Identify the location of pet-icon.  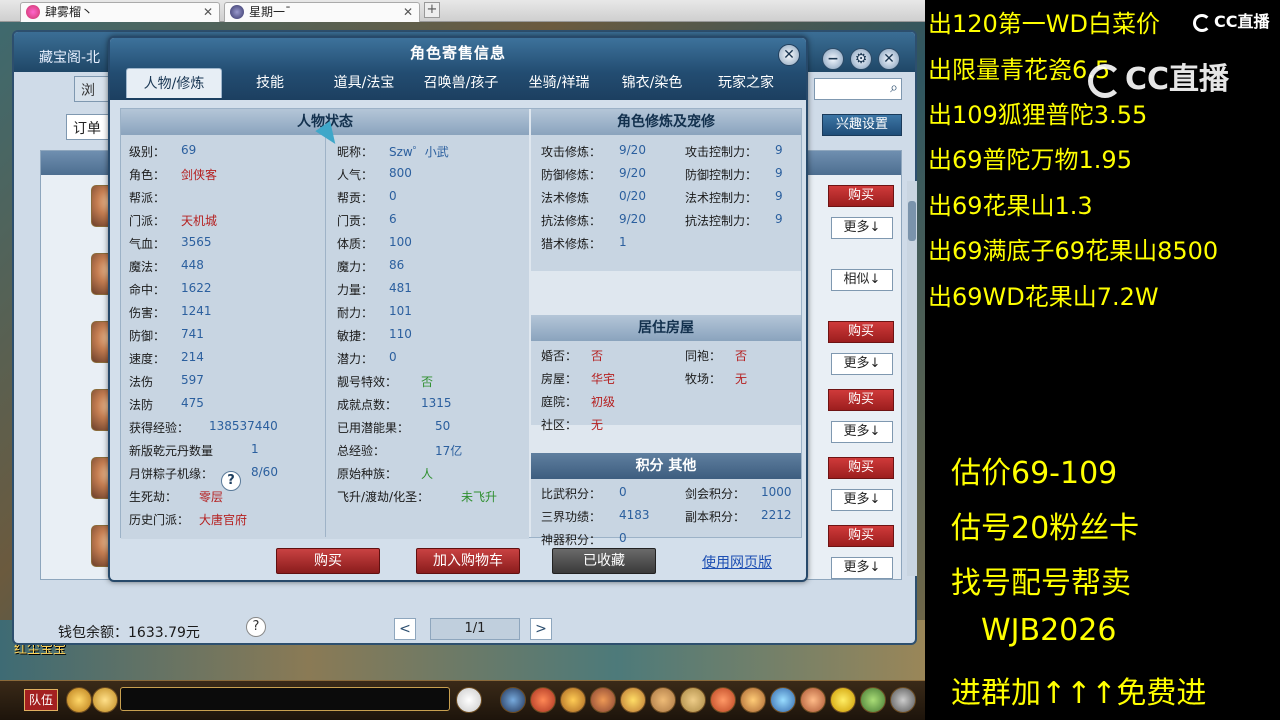
(469, 700).